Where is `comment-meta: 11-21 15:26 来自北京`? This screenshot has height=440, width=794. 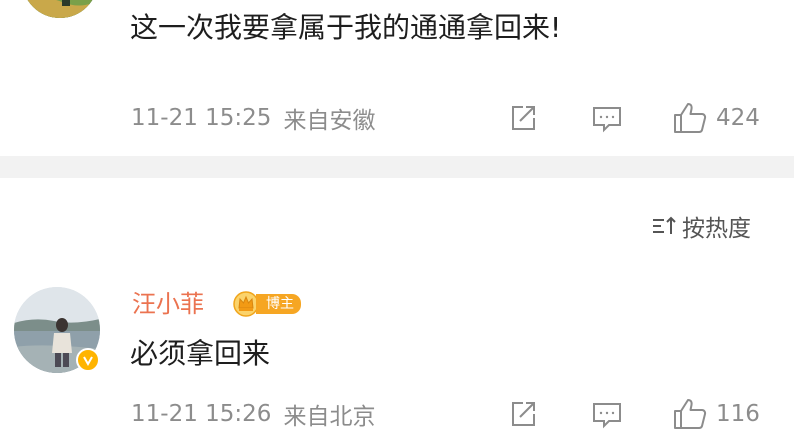
comment-meta: 11-21 15:26 来自北京 is located at coordinates (253, 414).